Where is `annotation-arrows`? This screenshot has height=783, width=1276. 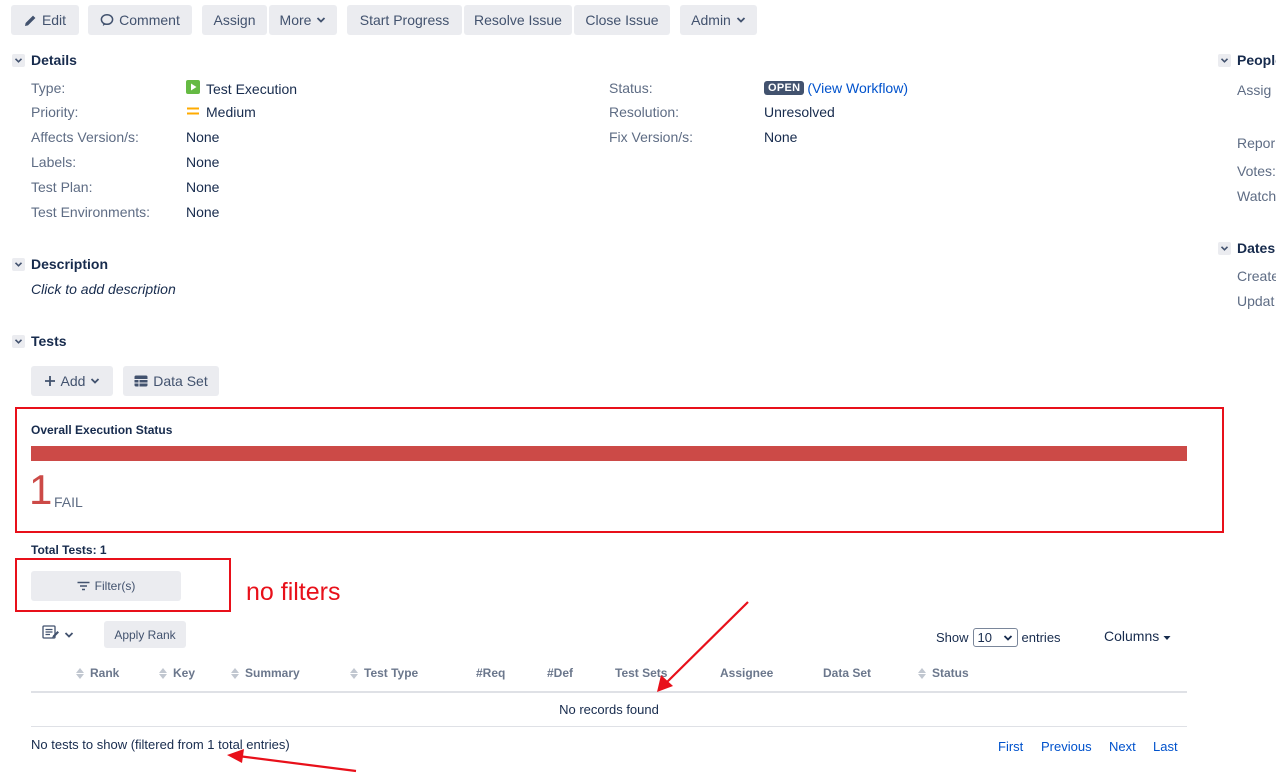 annotation-arrows is located at coordinates (488, 687).